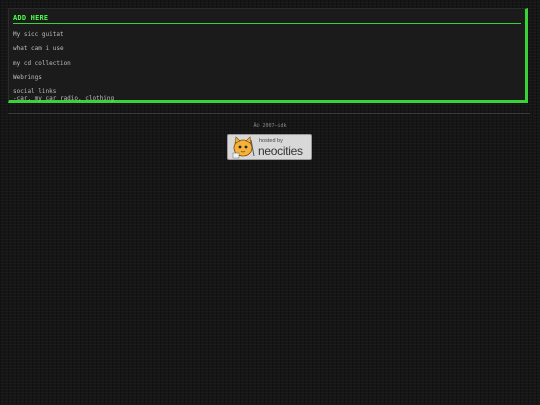 The image size is (540, 405). I want to click on panel-title: ADD HERE, so click(31, 18).